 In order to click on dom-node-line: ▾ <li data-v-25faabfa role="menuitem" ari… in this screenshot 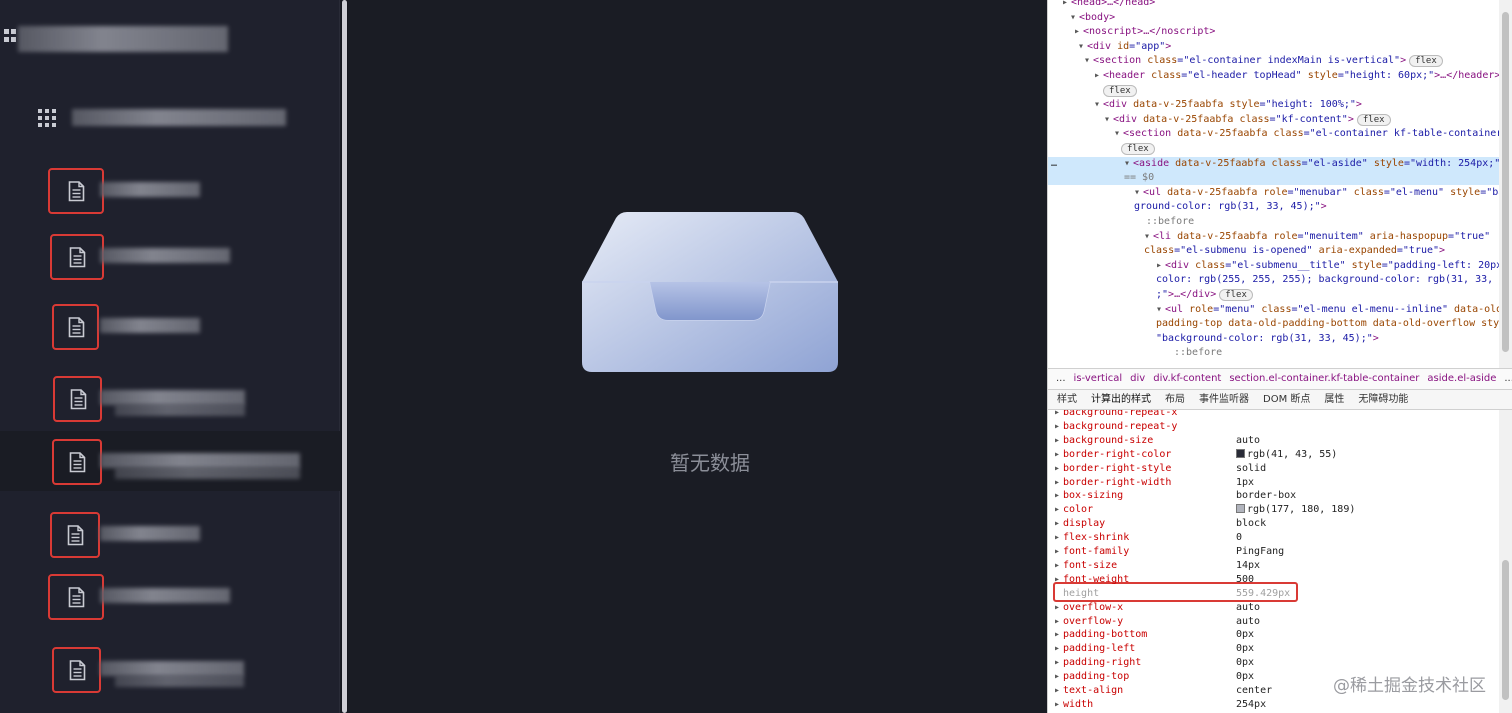, I will do `click(1274, 237)`.